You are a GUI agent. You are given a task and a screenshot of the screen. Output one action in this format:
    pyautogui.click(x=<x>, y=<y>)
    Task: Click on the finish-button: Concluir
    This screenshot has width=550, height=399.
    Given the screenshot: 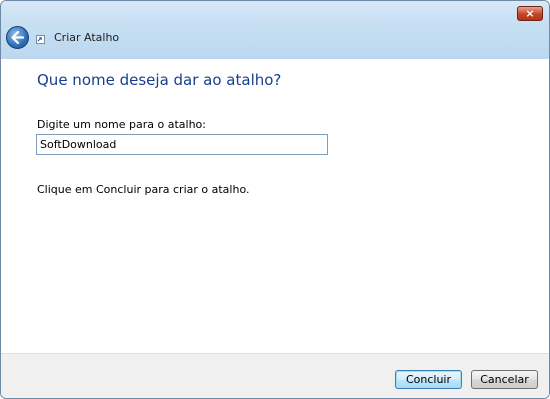 What is the action you would take?
    pyautogui.click(x=428, y=379)
    